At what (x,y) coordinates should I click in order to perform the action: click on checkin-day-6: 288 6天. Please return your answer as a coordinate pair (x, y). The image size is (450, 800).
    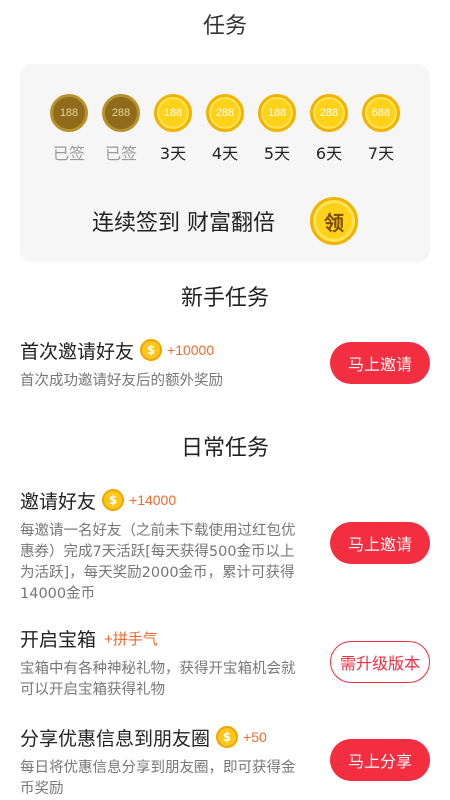
    Looking at the image, I should click on (329, 129).